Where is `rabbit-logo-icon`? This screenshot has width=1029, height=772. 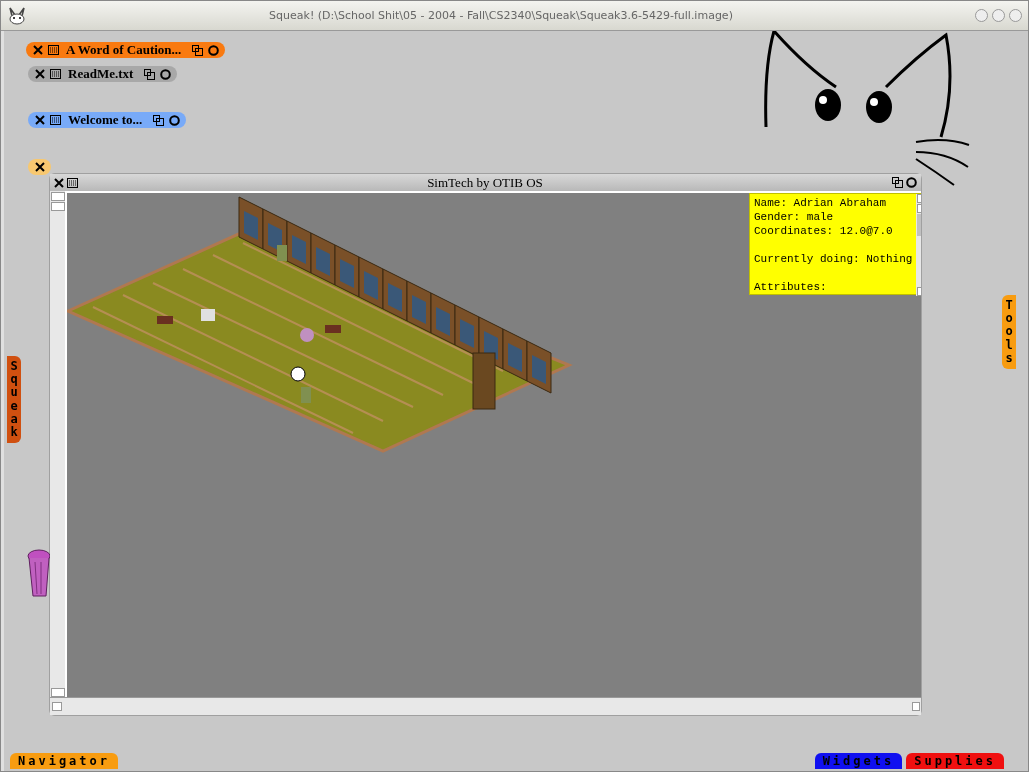
rabbit-logo-icon is located at coordinates (17, 15).